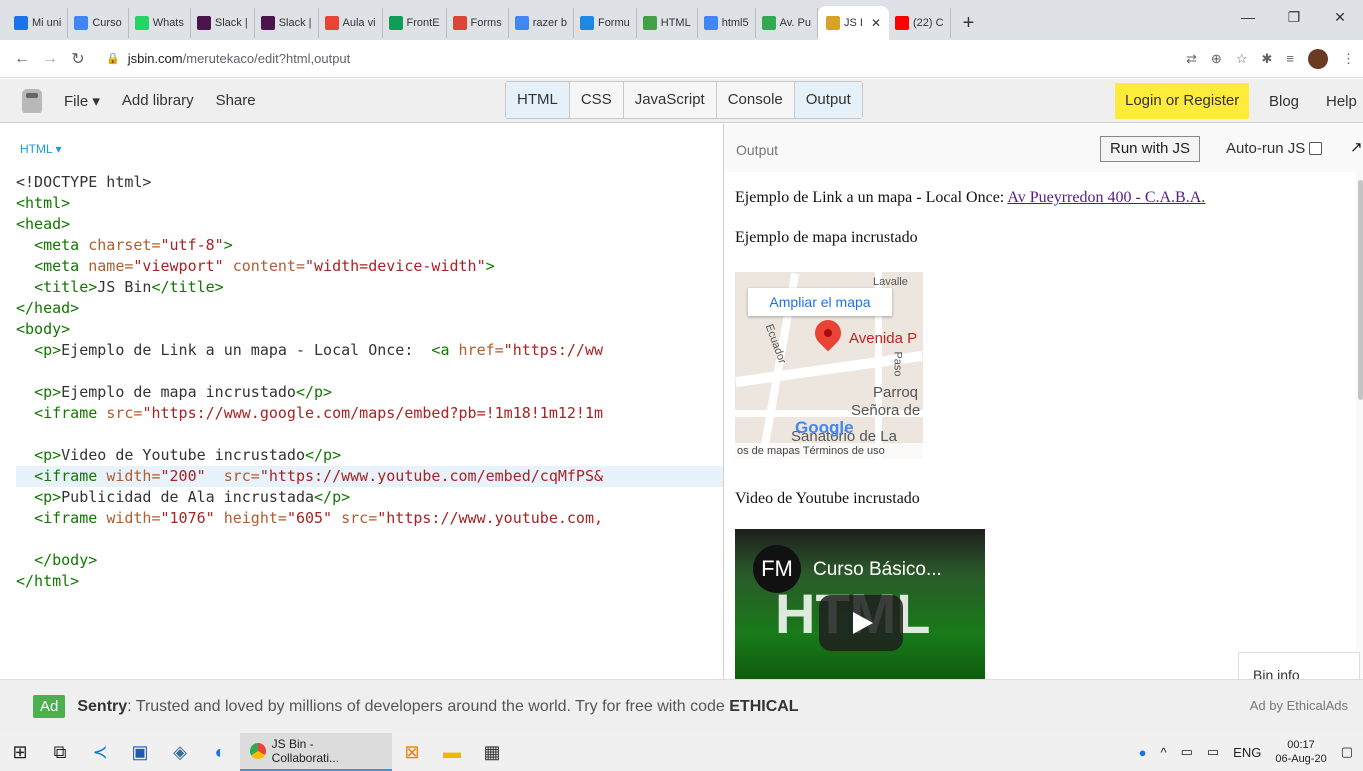 This screenshot has width=1363, height=771. I want to click on ampliar-mapa-button: Ampliar el mapa, so click(820, 302).